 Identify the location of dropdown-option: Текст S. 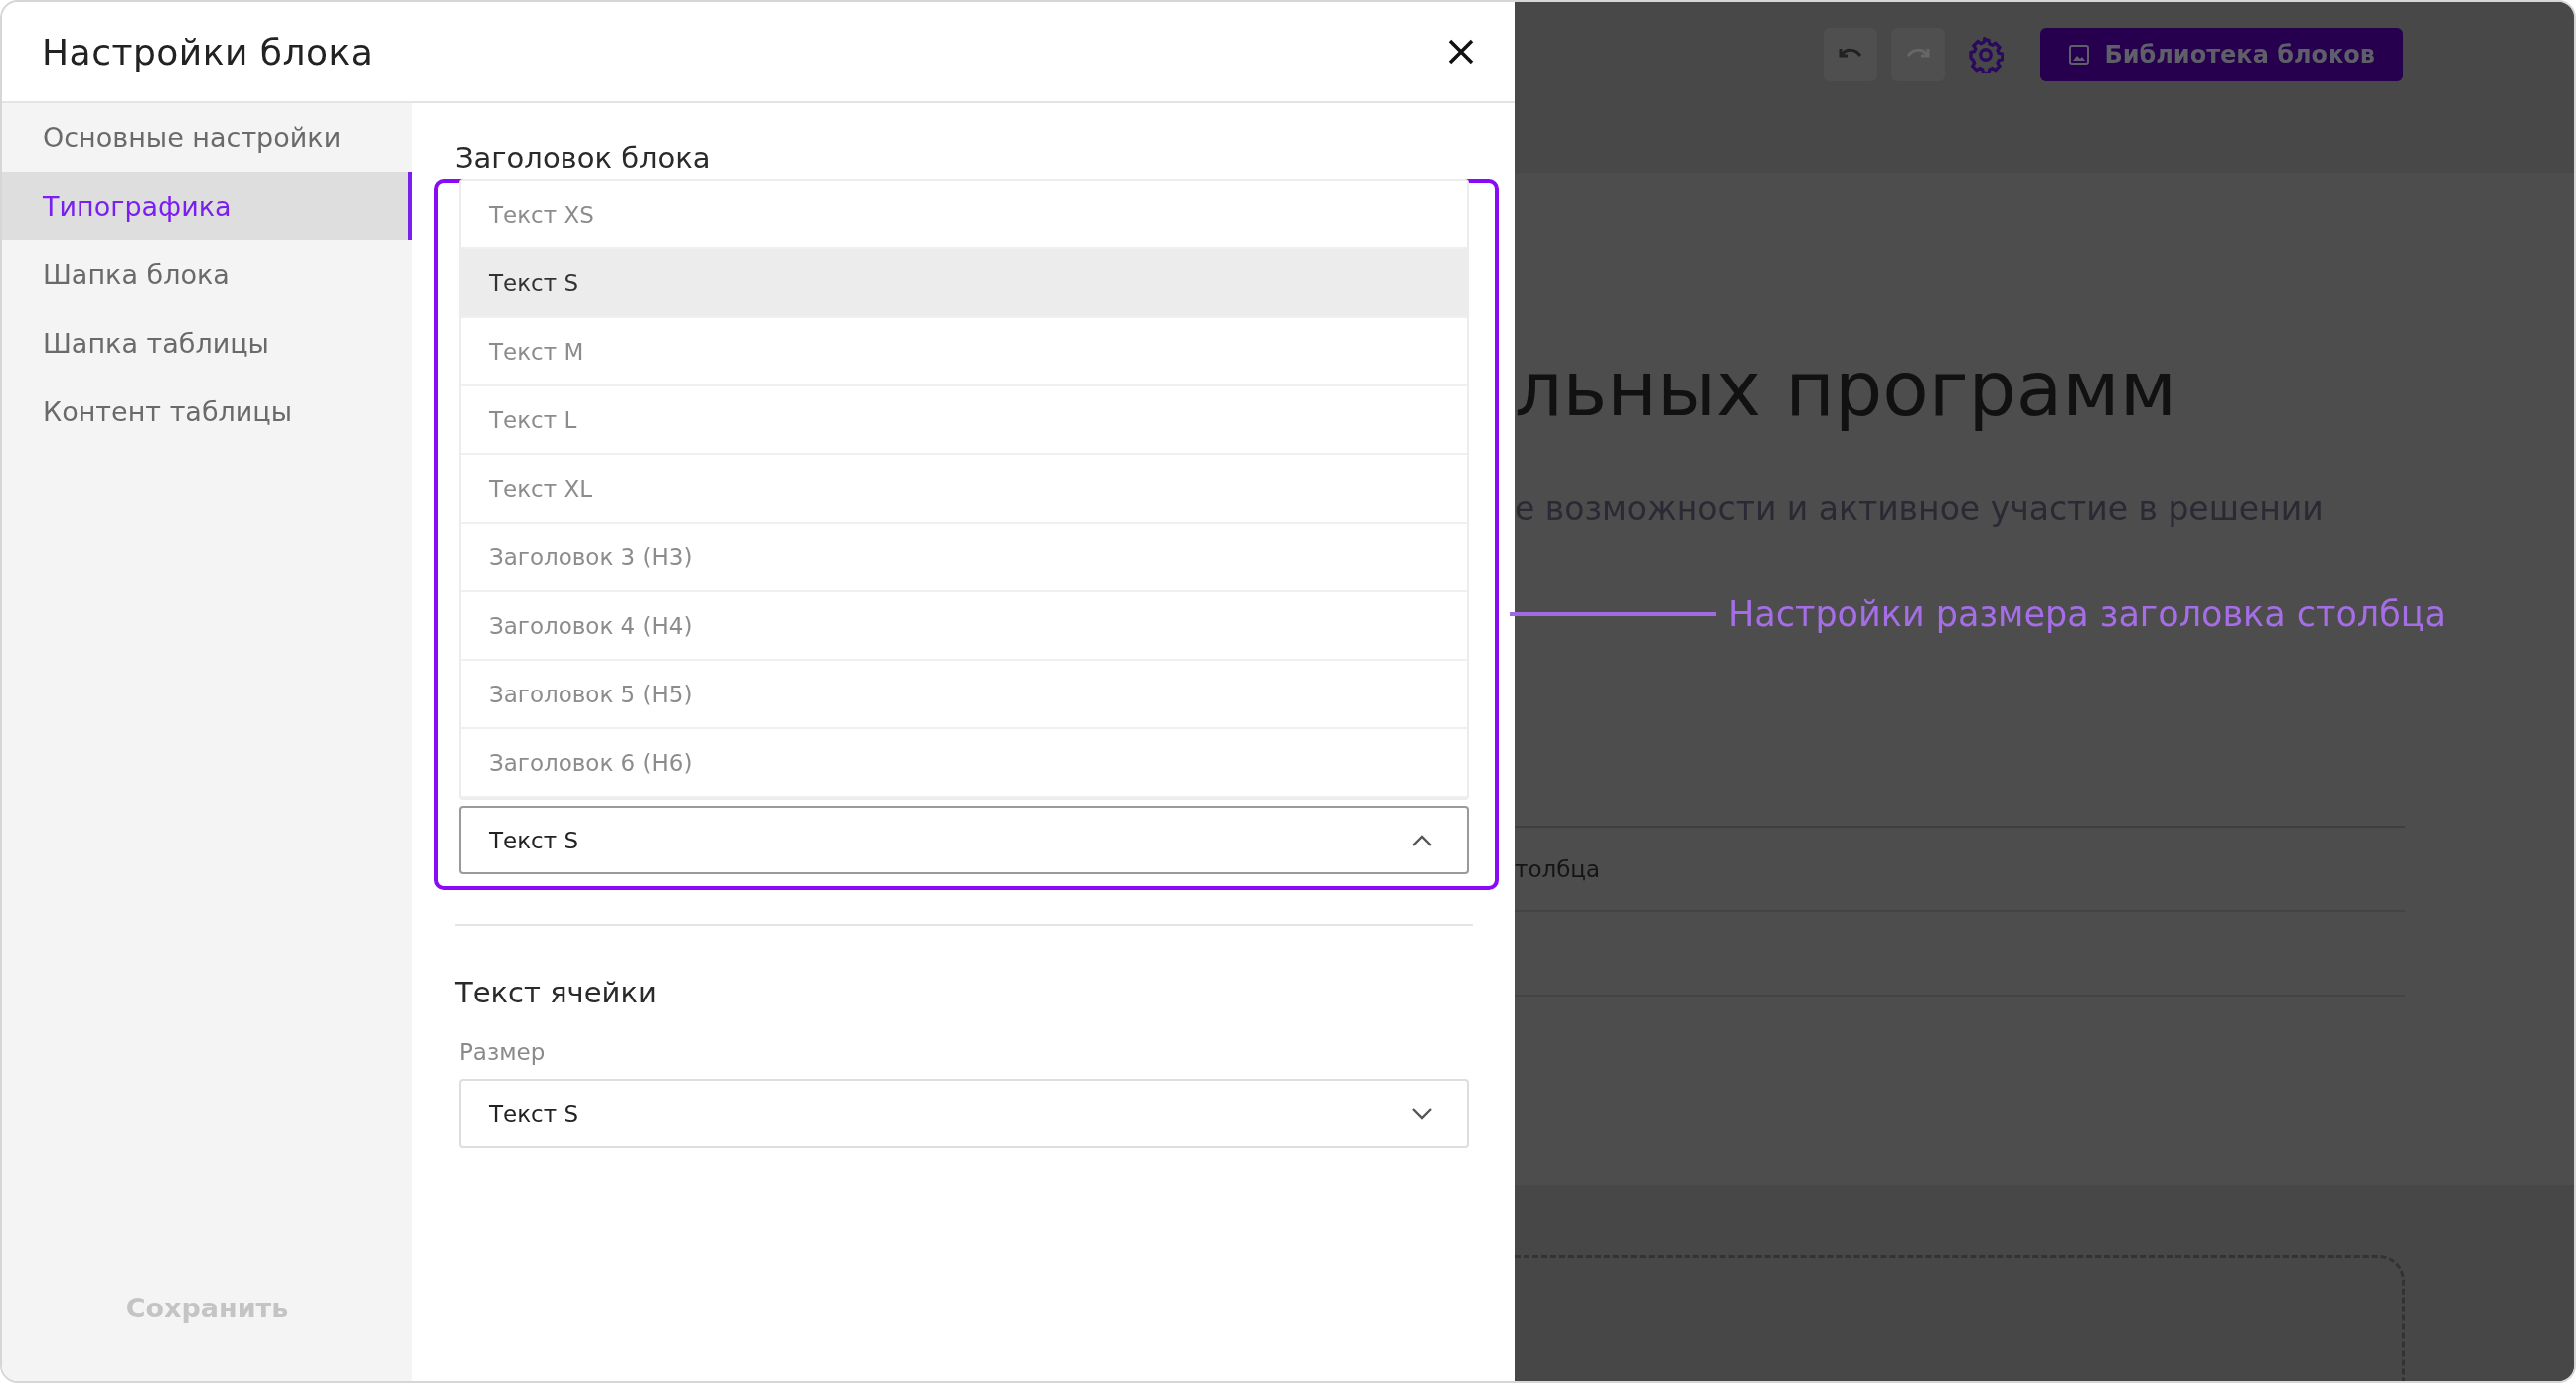
(964, 283).